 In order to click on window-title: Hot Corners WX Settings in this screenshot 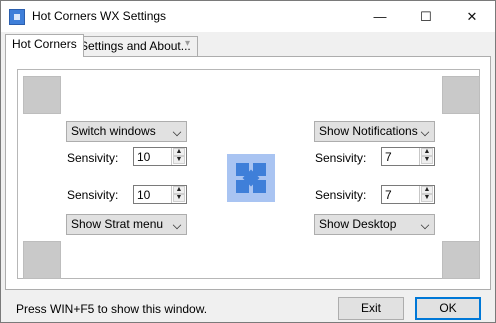, I will do `click(99, 16)`.